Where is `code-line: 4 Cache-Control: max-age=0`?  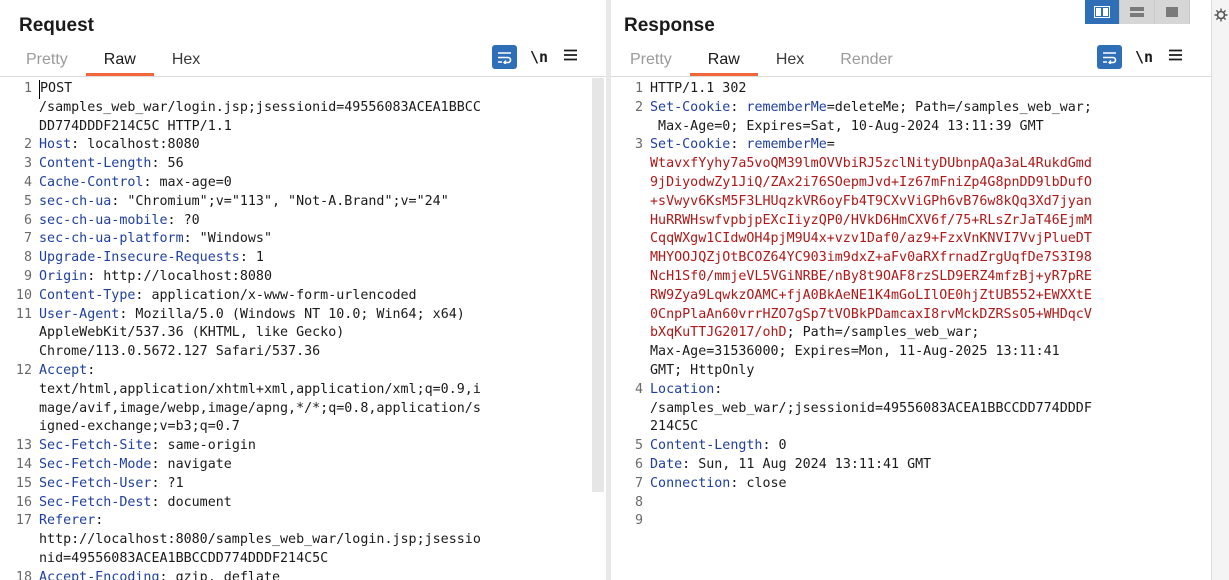 code-line: 4 Cache-Control: max-age=0 is located at coordinates (303, 183).